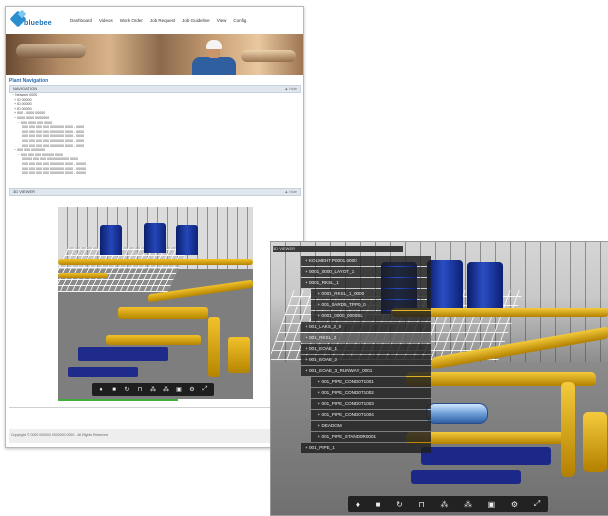  I want to click on progress-line, so click(118, 400).